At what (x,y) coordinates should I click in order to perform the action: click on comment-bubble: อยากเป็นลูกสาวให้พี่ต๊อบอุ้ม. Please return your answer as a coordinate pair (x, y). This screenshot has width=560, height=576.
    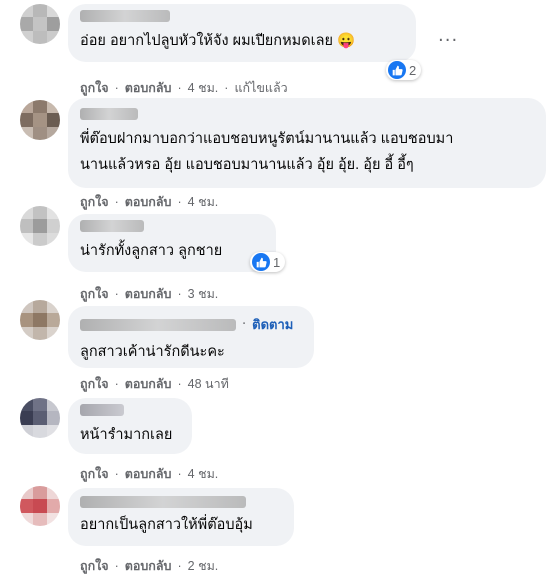
    Looking at the image, I should click on (181, 517).